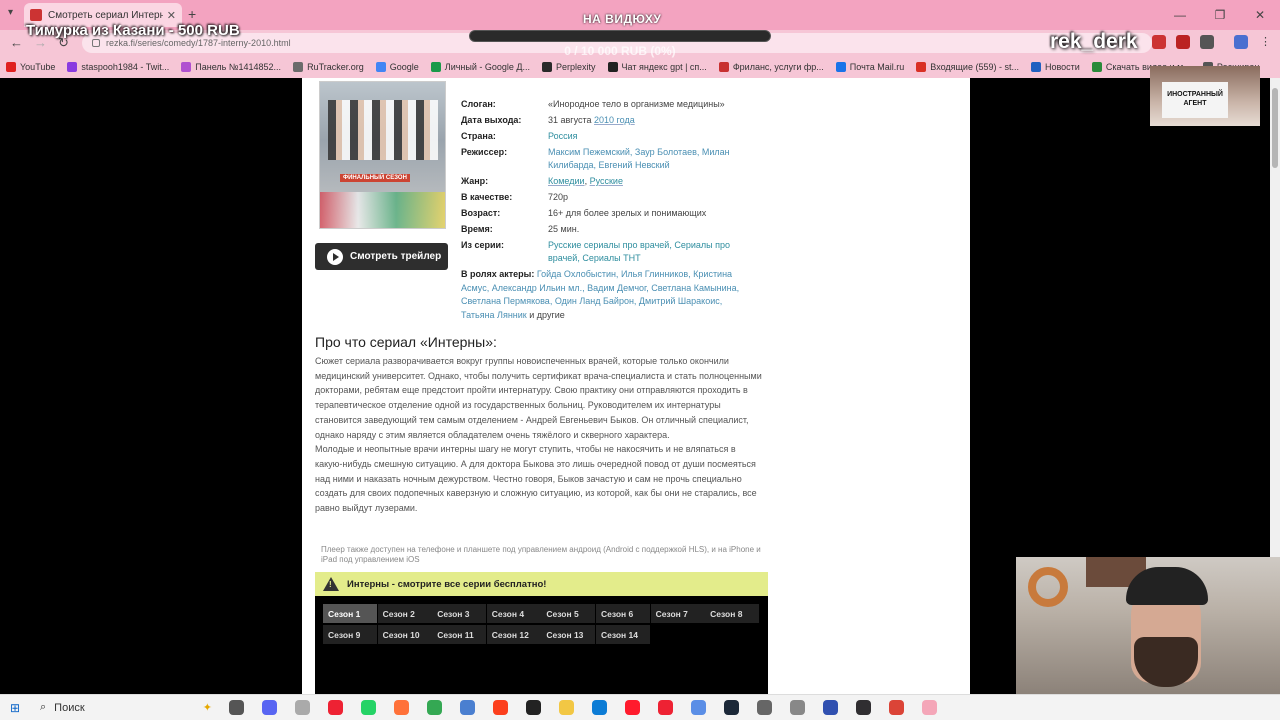  I want to click on extensions-puzzle-icon, so click(1207, 42).